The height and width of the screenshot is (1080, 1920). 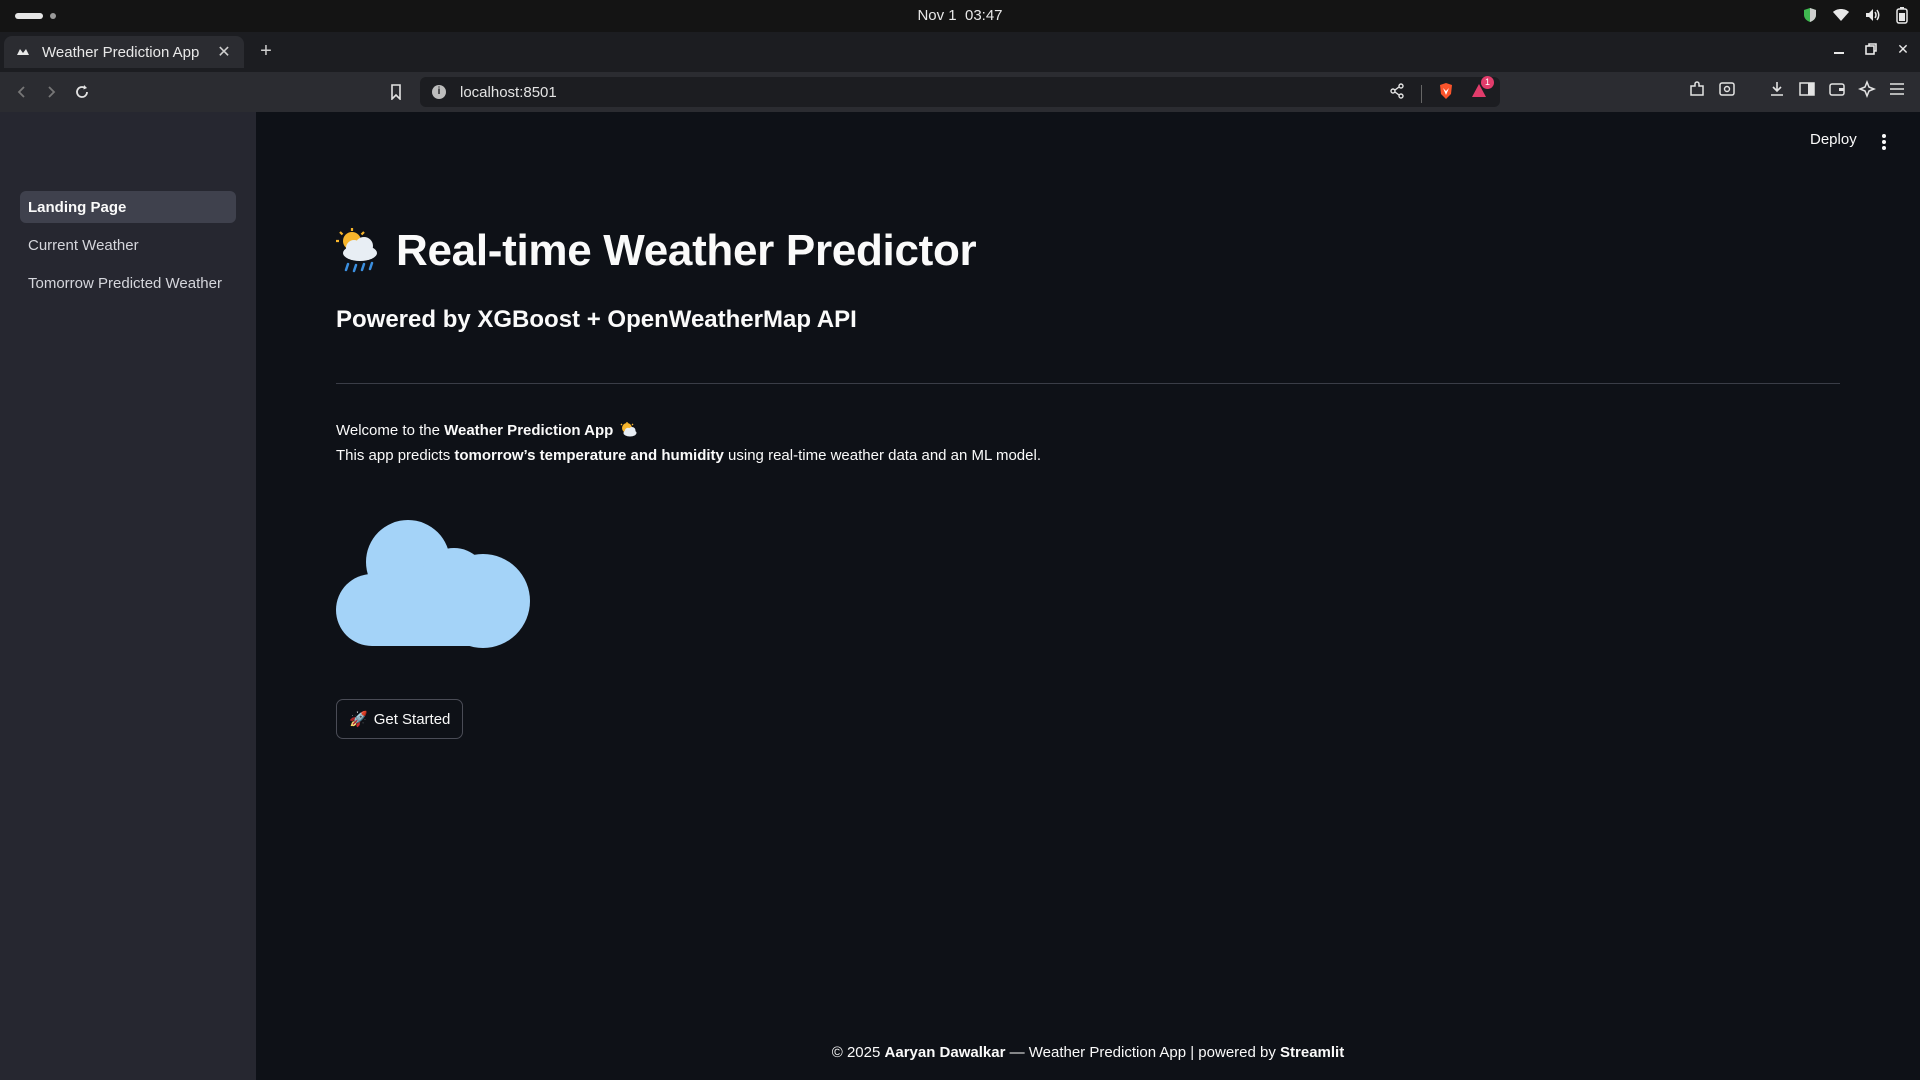 I want to click on tab-close-icon: ✕, so click(x=224, y=52).